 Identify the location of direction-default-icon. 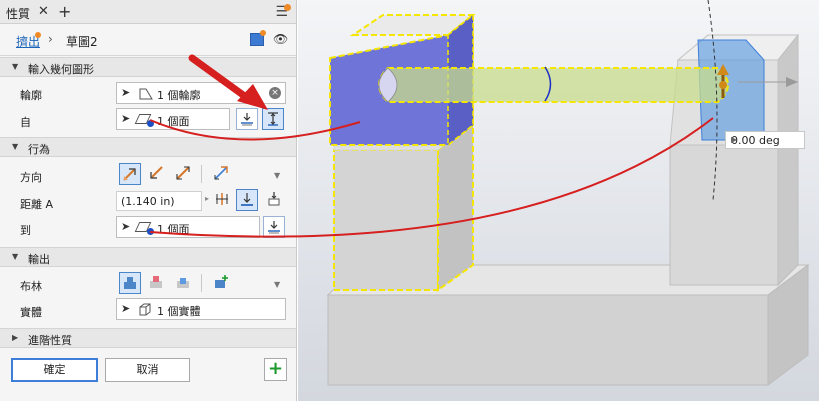
(129, 174).